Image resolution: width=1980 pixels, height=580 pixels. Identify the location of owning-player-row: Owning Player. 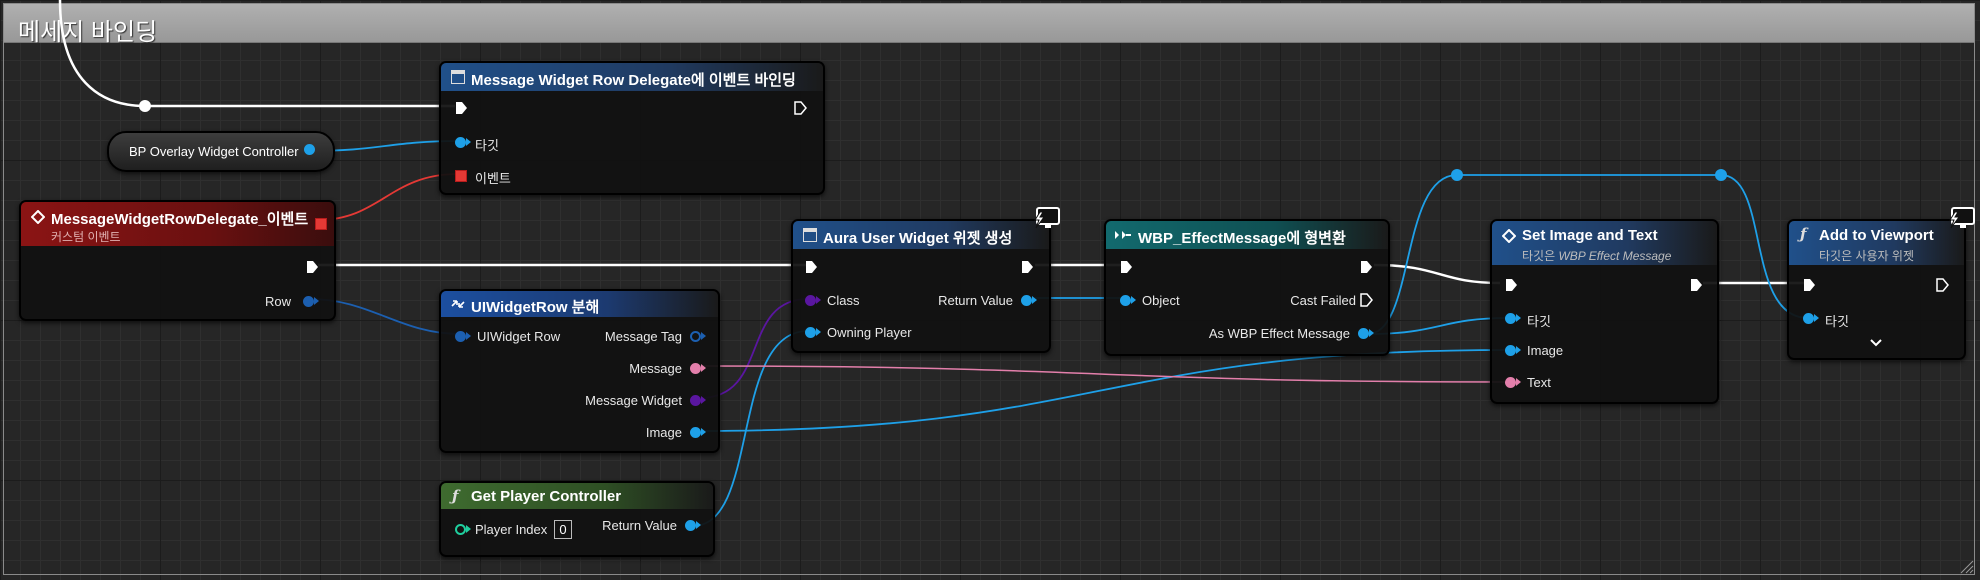
(880, 333).